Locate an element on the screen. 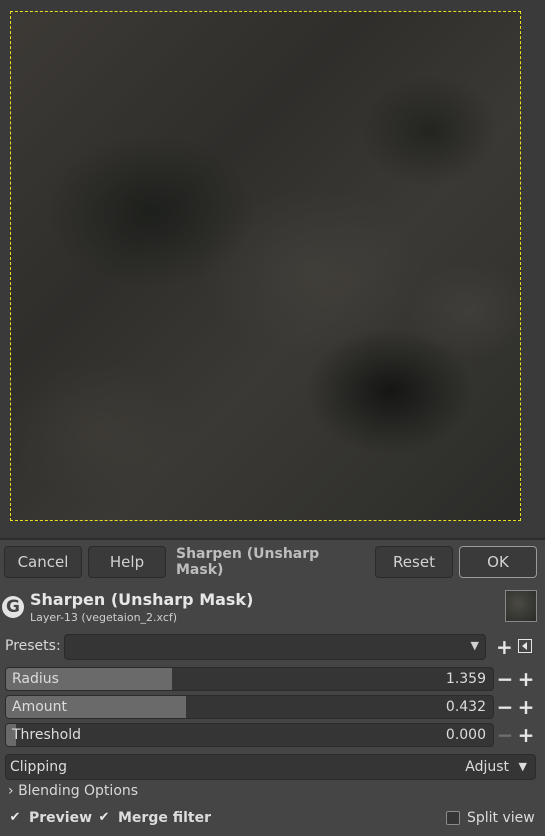 This screenshot has width=545, height=836. amount-minus-icon: − is located at coordinates (505, 707).